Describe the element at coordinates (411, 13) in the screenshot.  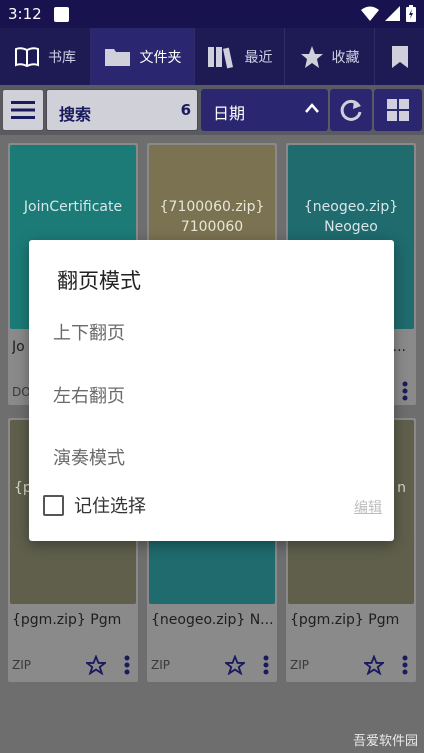
I see `battery-icon` at that location.